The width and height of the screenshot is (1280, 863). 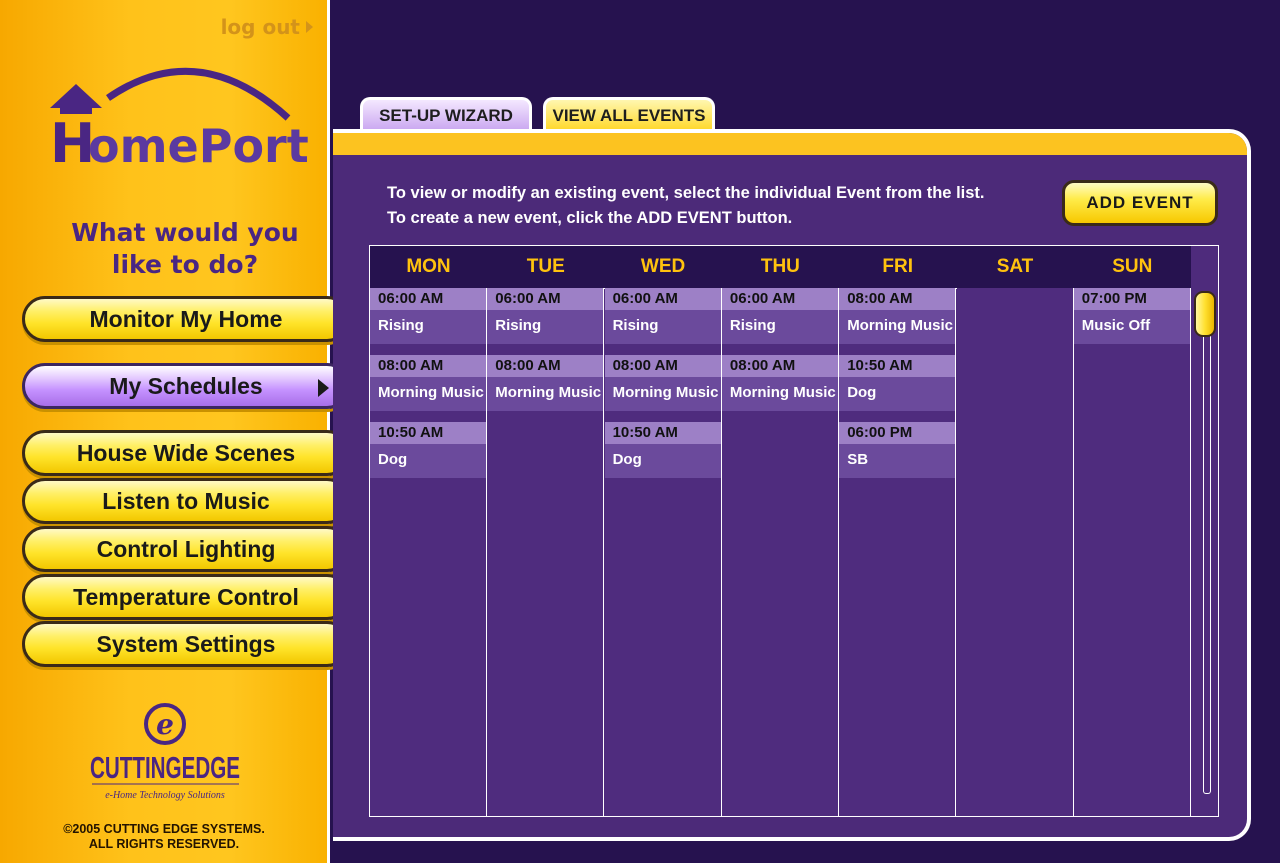 I want to click on prompt-heading: What would you like to do?, so click(x=185, y=249).